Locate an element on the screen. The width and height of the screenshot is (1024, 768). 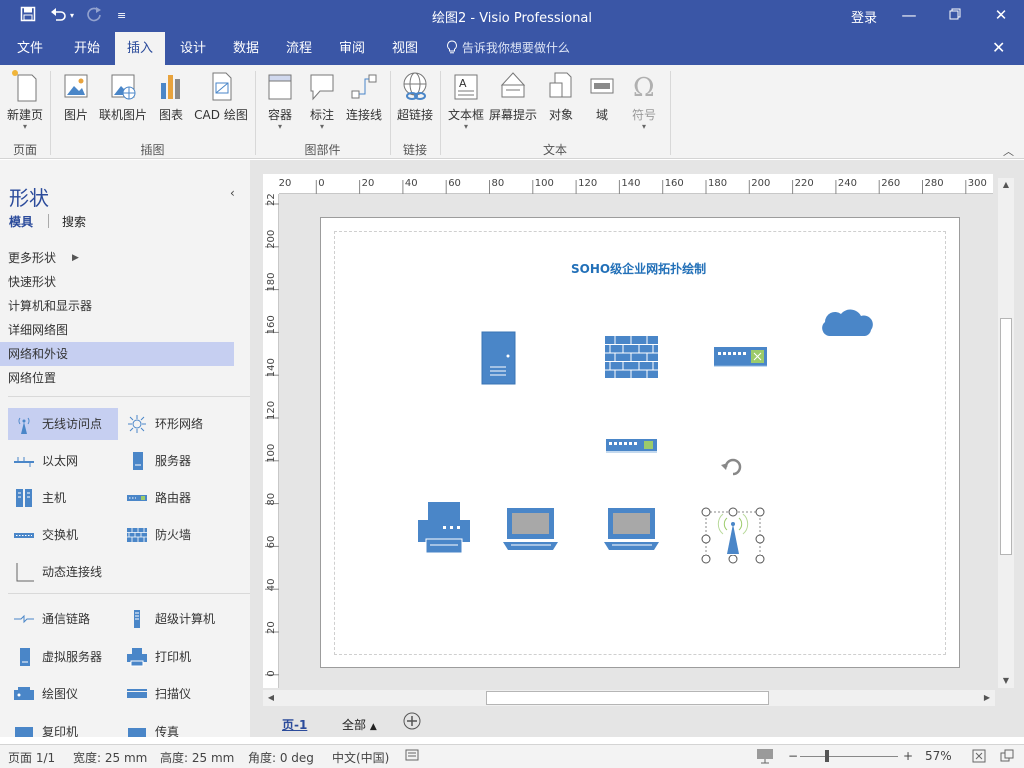
status-page: 页面 1/1 is located at coordinates (31, 757).